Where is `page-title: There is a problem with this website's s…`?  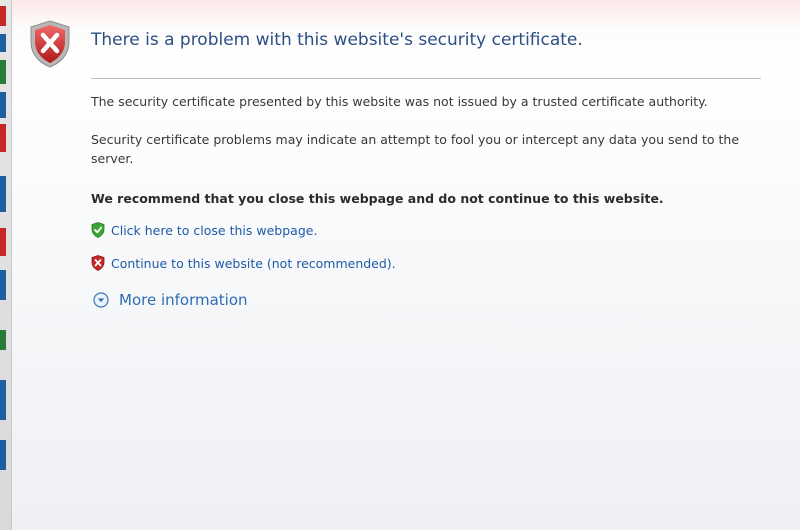
page-title: There is a problem with this website's s… is located at coordinates (337, 40).